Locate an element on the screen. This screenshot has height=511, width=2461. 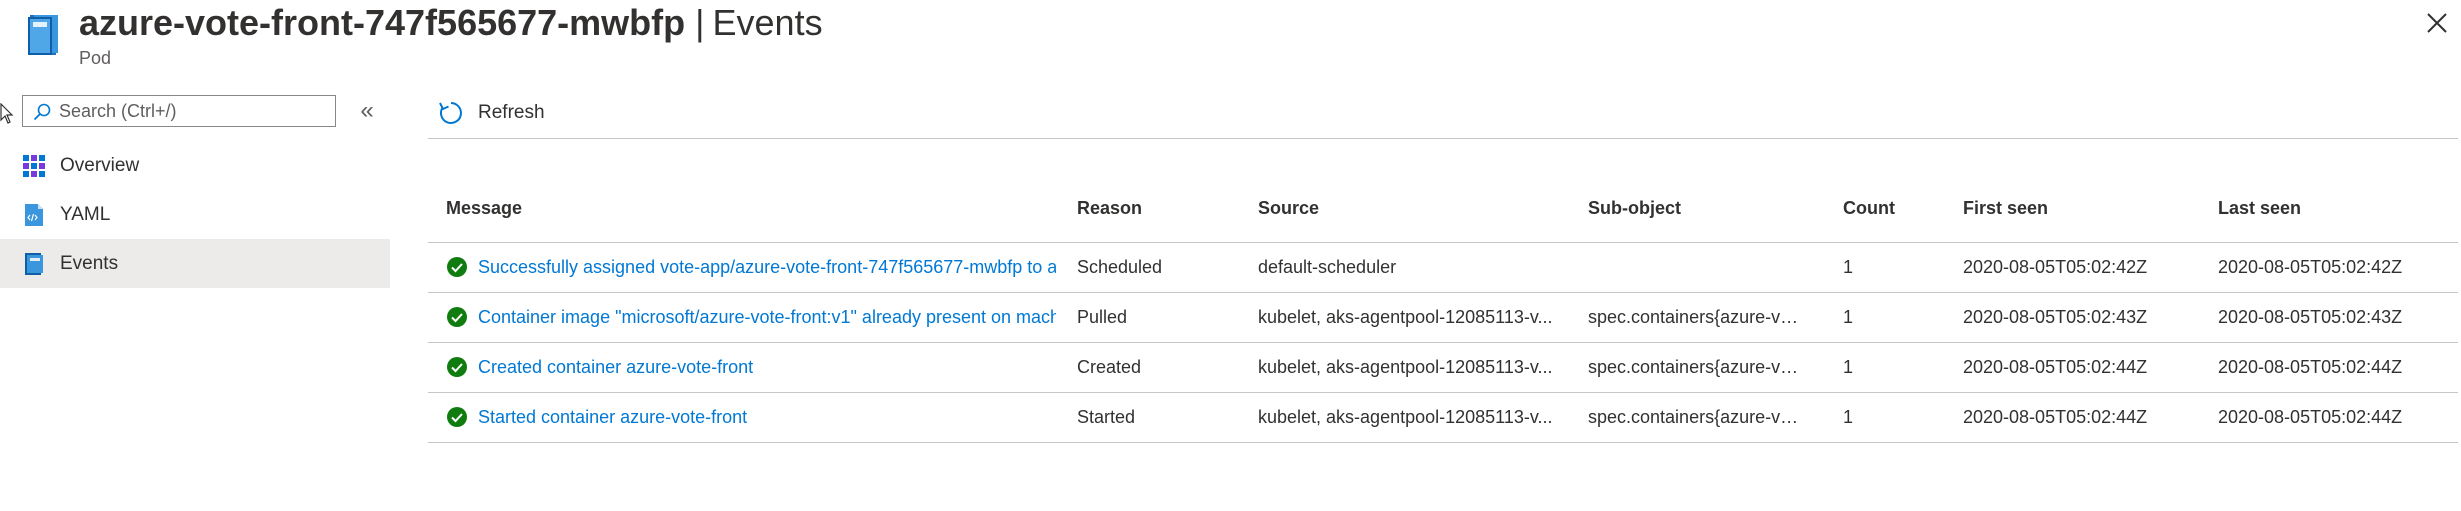
resource-type: Pod is located at coordinates (95, 58).